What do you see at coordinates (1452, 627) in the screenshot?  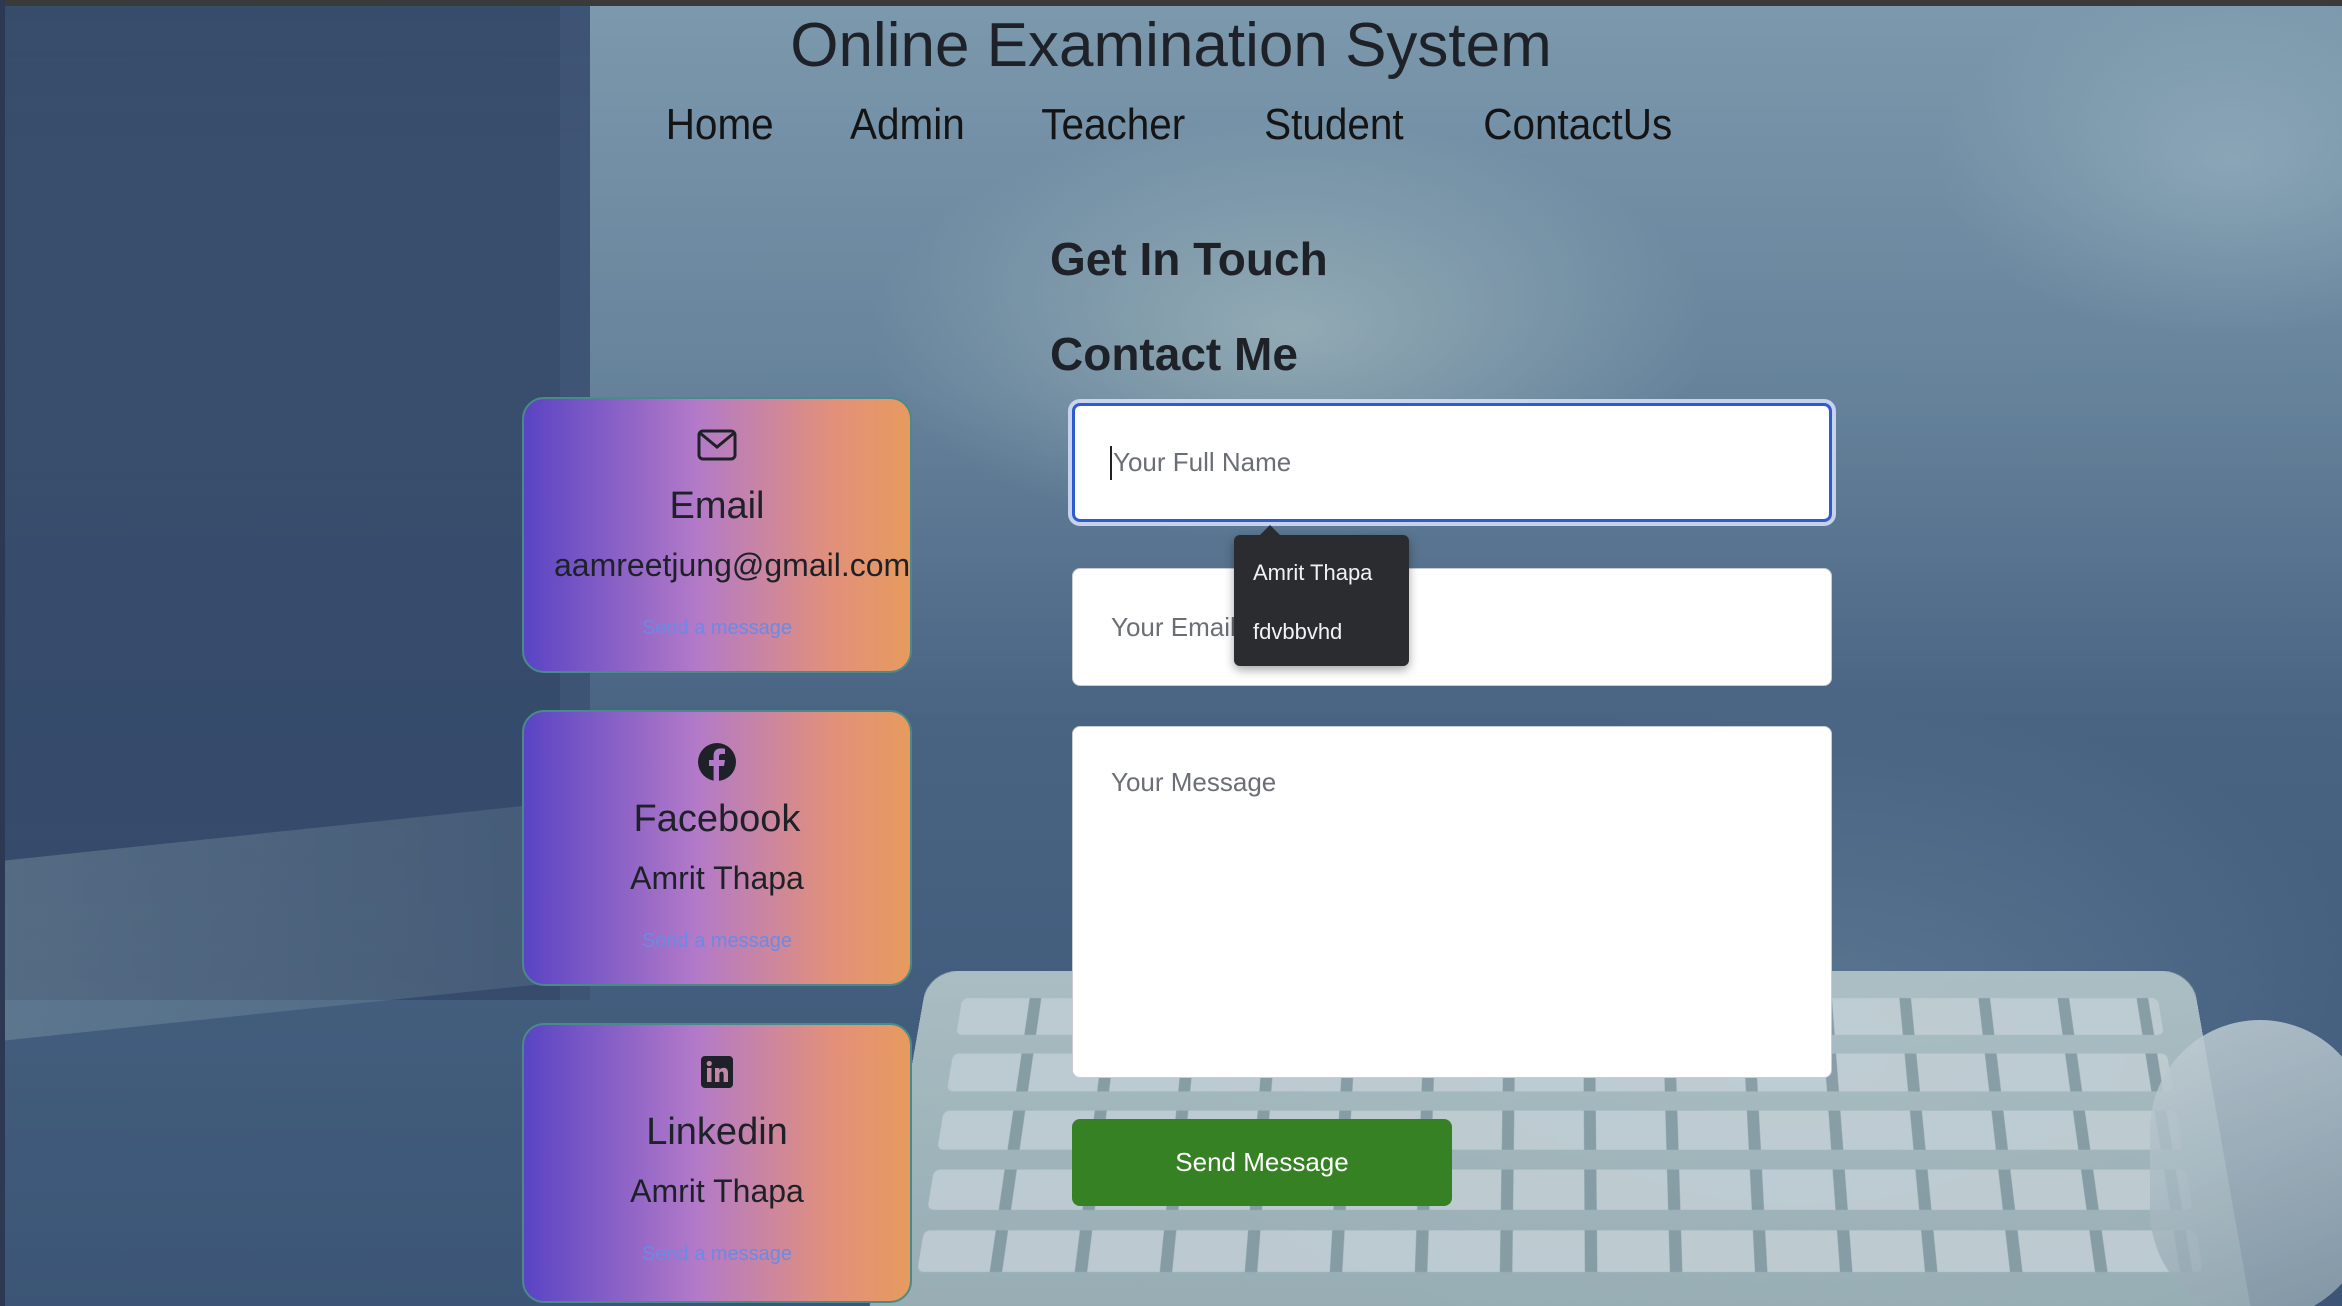 I see `email-input` at bounding box center [1452, 627].